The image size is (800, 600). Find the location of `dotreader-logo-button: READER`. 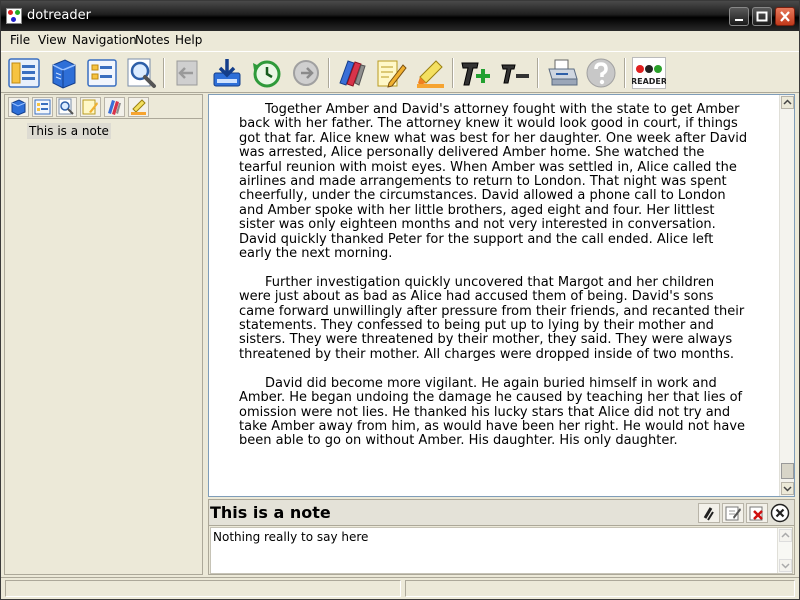

dotreader-logo-button: READER is located at coordinates (649, 73).